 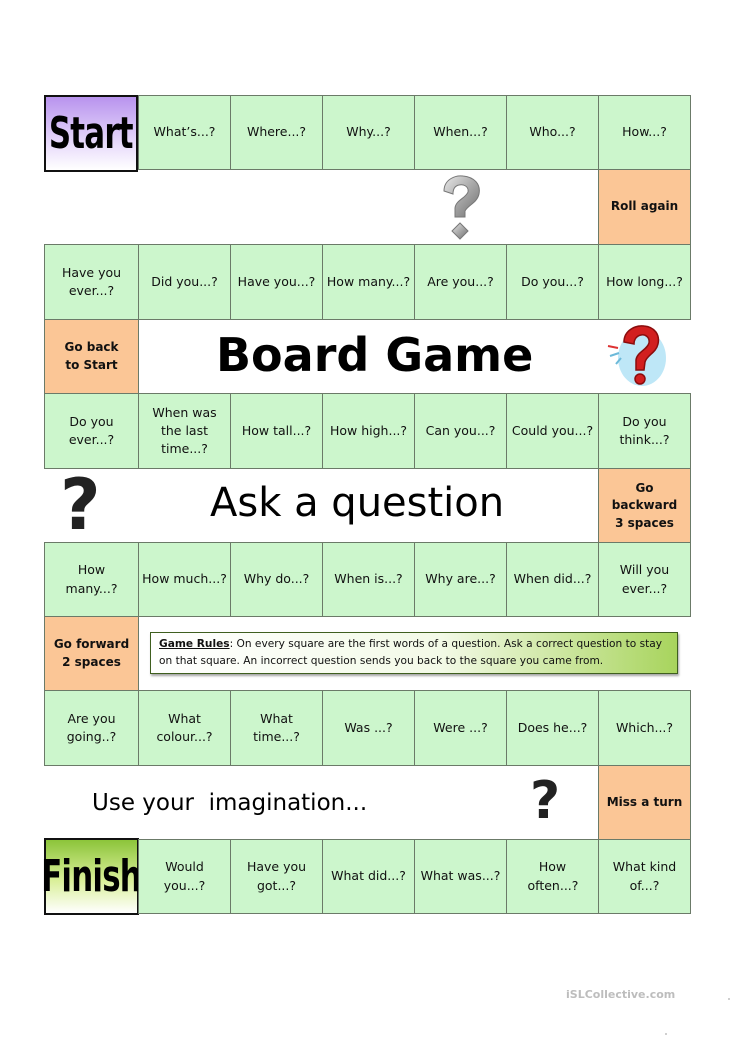 I want to click on board-square: Who...?, so click(x=552, y=132).